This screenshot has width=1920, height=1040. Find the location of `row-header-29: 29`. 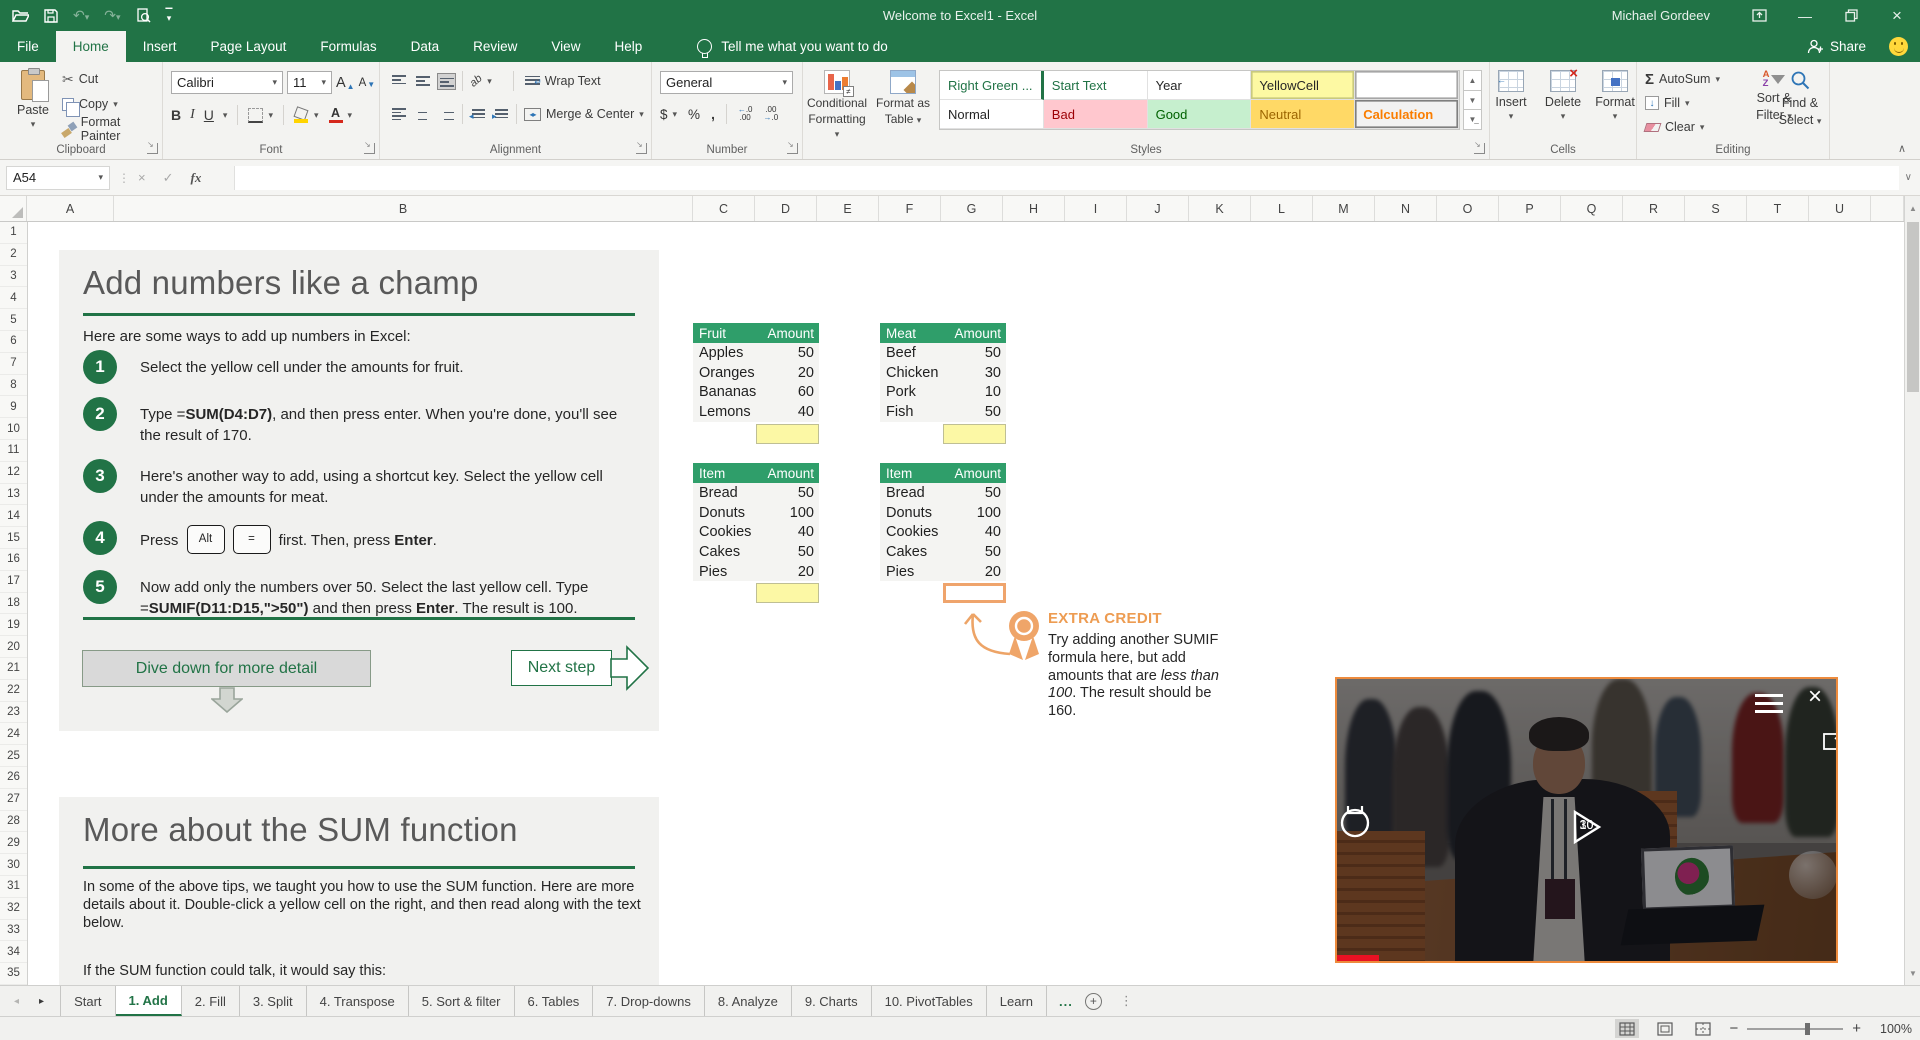

row-header-29: 29 is located at coordinates (13, 843).